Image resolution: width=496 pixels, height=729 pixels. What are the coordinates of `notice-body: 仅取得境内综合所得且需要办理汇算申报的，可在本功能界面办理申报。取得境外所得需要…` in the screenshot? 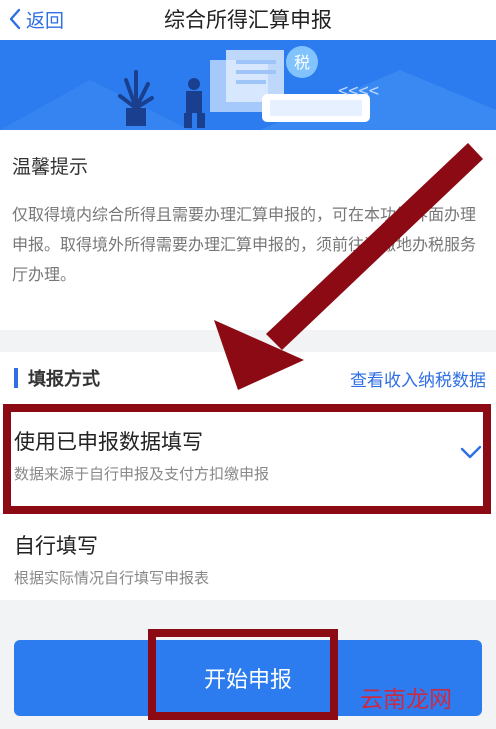 It's located at (244, 244).